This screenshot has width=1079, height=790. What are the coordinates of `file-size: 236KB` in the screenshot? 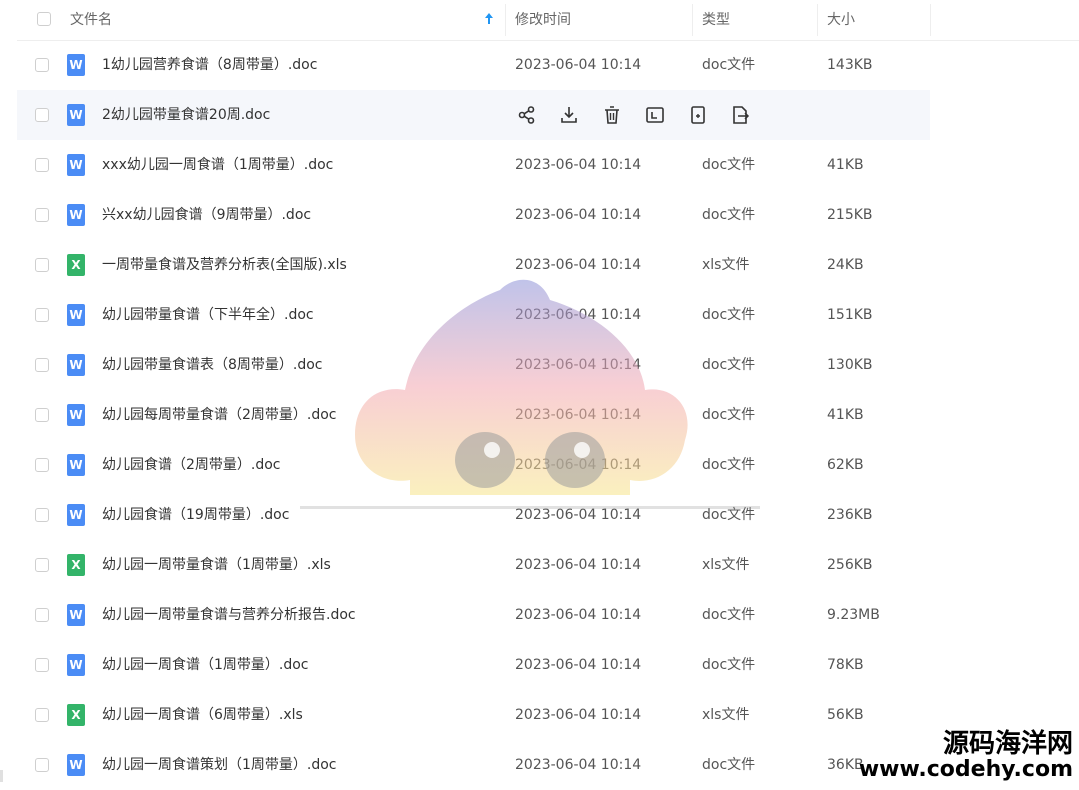 It's located at (850, 515).